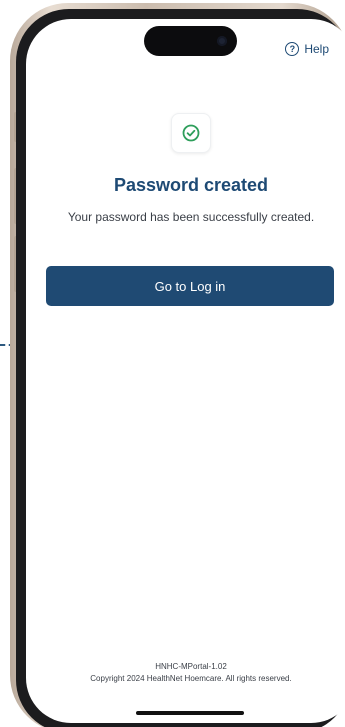  Describe the element at coordinates (292, 49) in the screenshot. I see `question-circle-icon: ?` at that location.